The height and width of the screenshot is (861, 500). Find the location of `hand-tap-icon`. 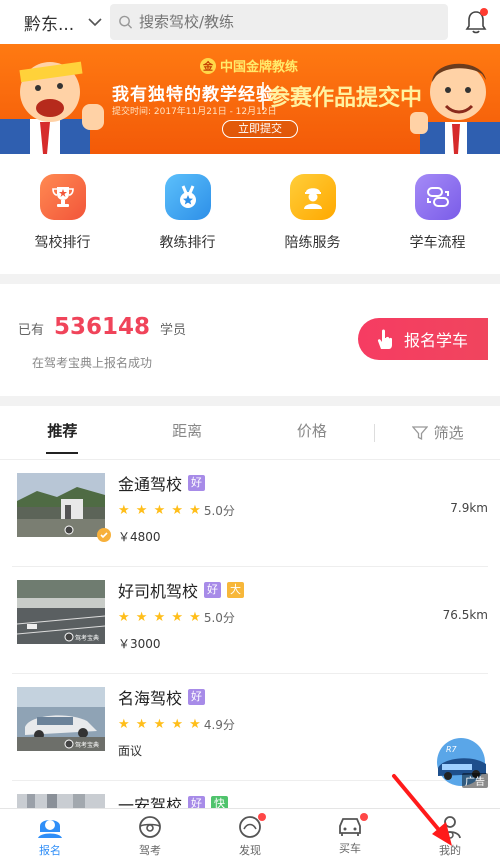

hand-tap-icon is located at coordinates (384, 339).